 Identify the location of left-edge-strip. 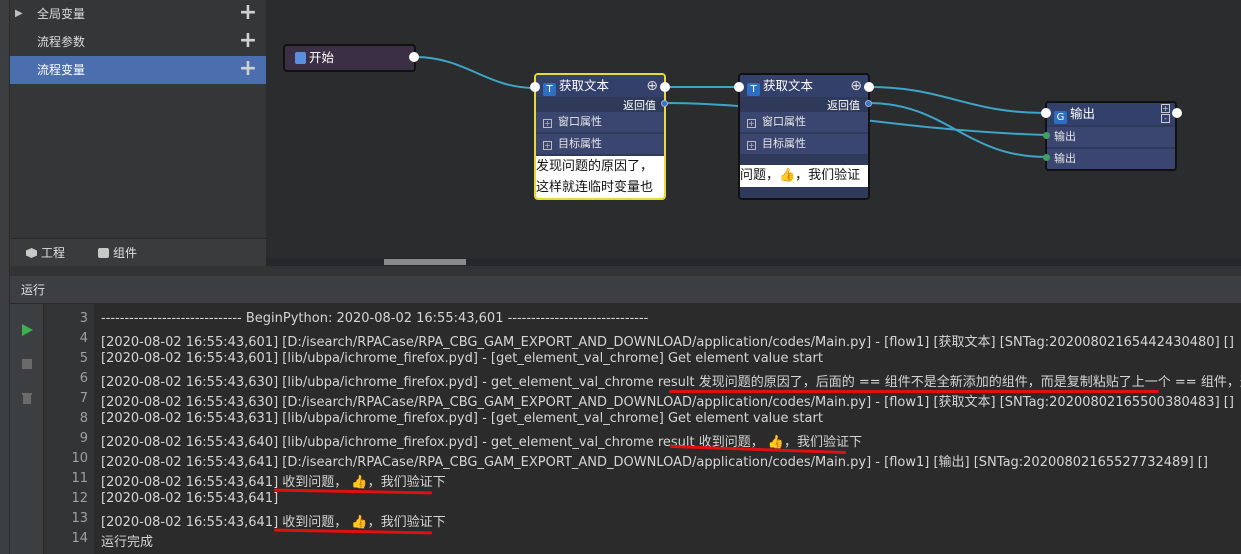
(5, 277).